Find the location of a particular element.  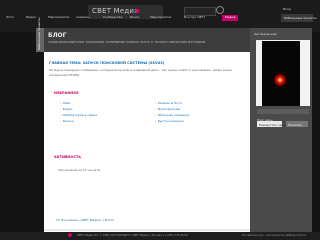

post-button: Разместить запись is located at coordinates (273, 124).